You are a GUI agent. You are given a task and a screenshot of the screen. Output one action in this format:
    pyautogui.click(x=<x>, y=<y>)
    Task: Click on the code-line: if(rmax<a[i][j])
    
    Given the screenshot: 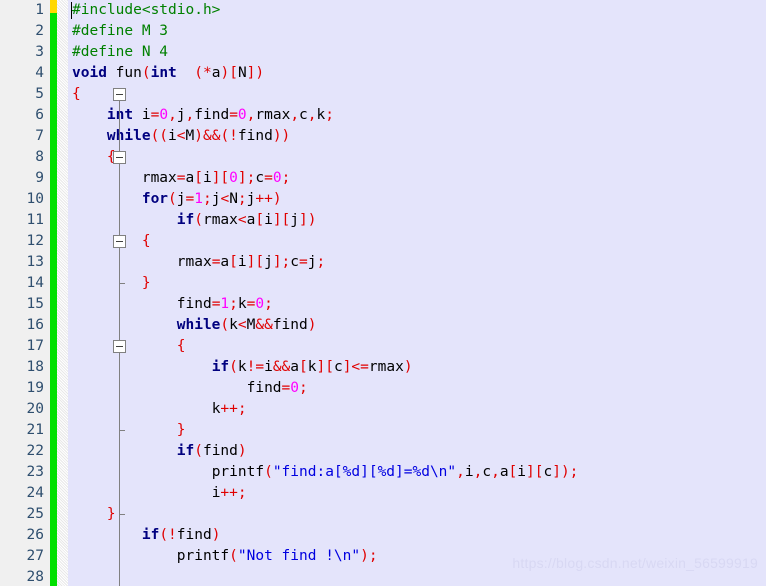 What is the action you would take?
    pyautogui.click(x=325, y=220)
    